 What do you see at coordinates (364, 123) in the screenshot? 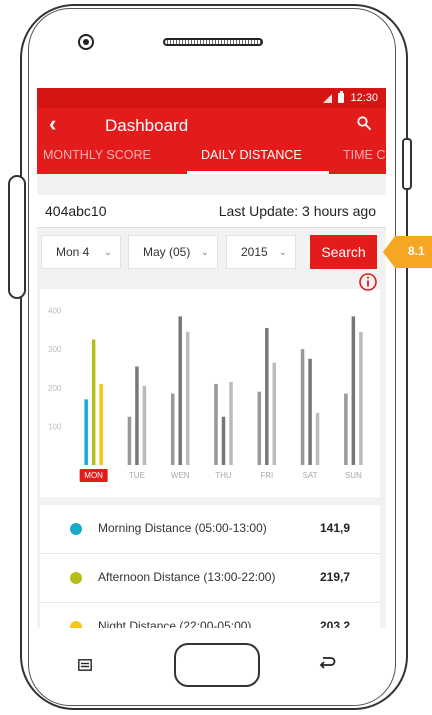
I see `search-icon` at bounding box center [364, 123].